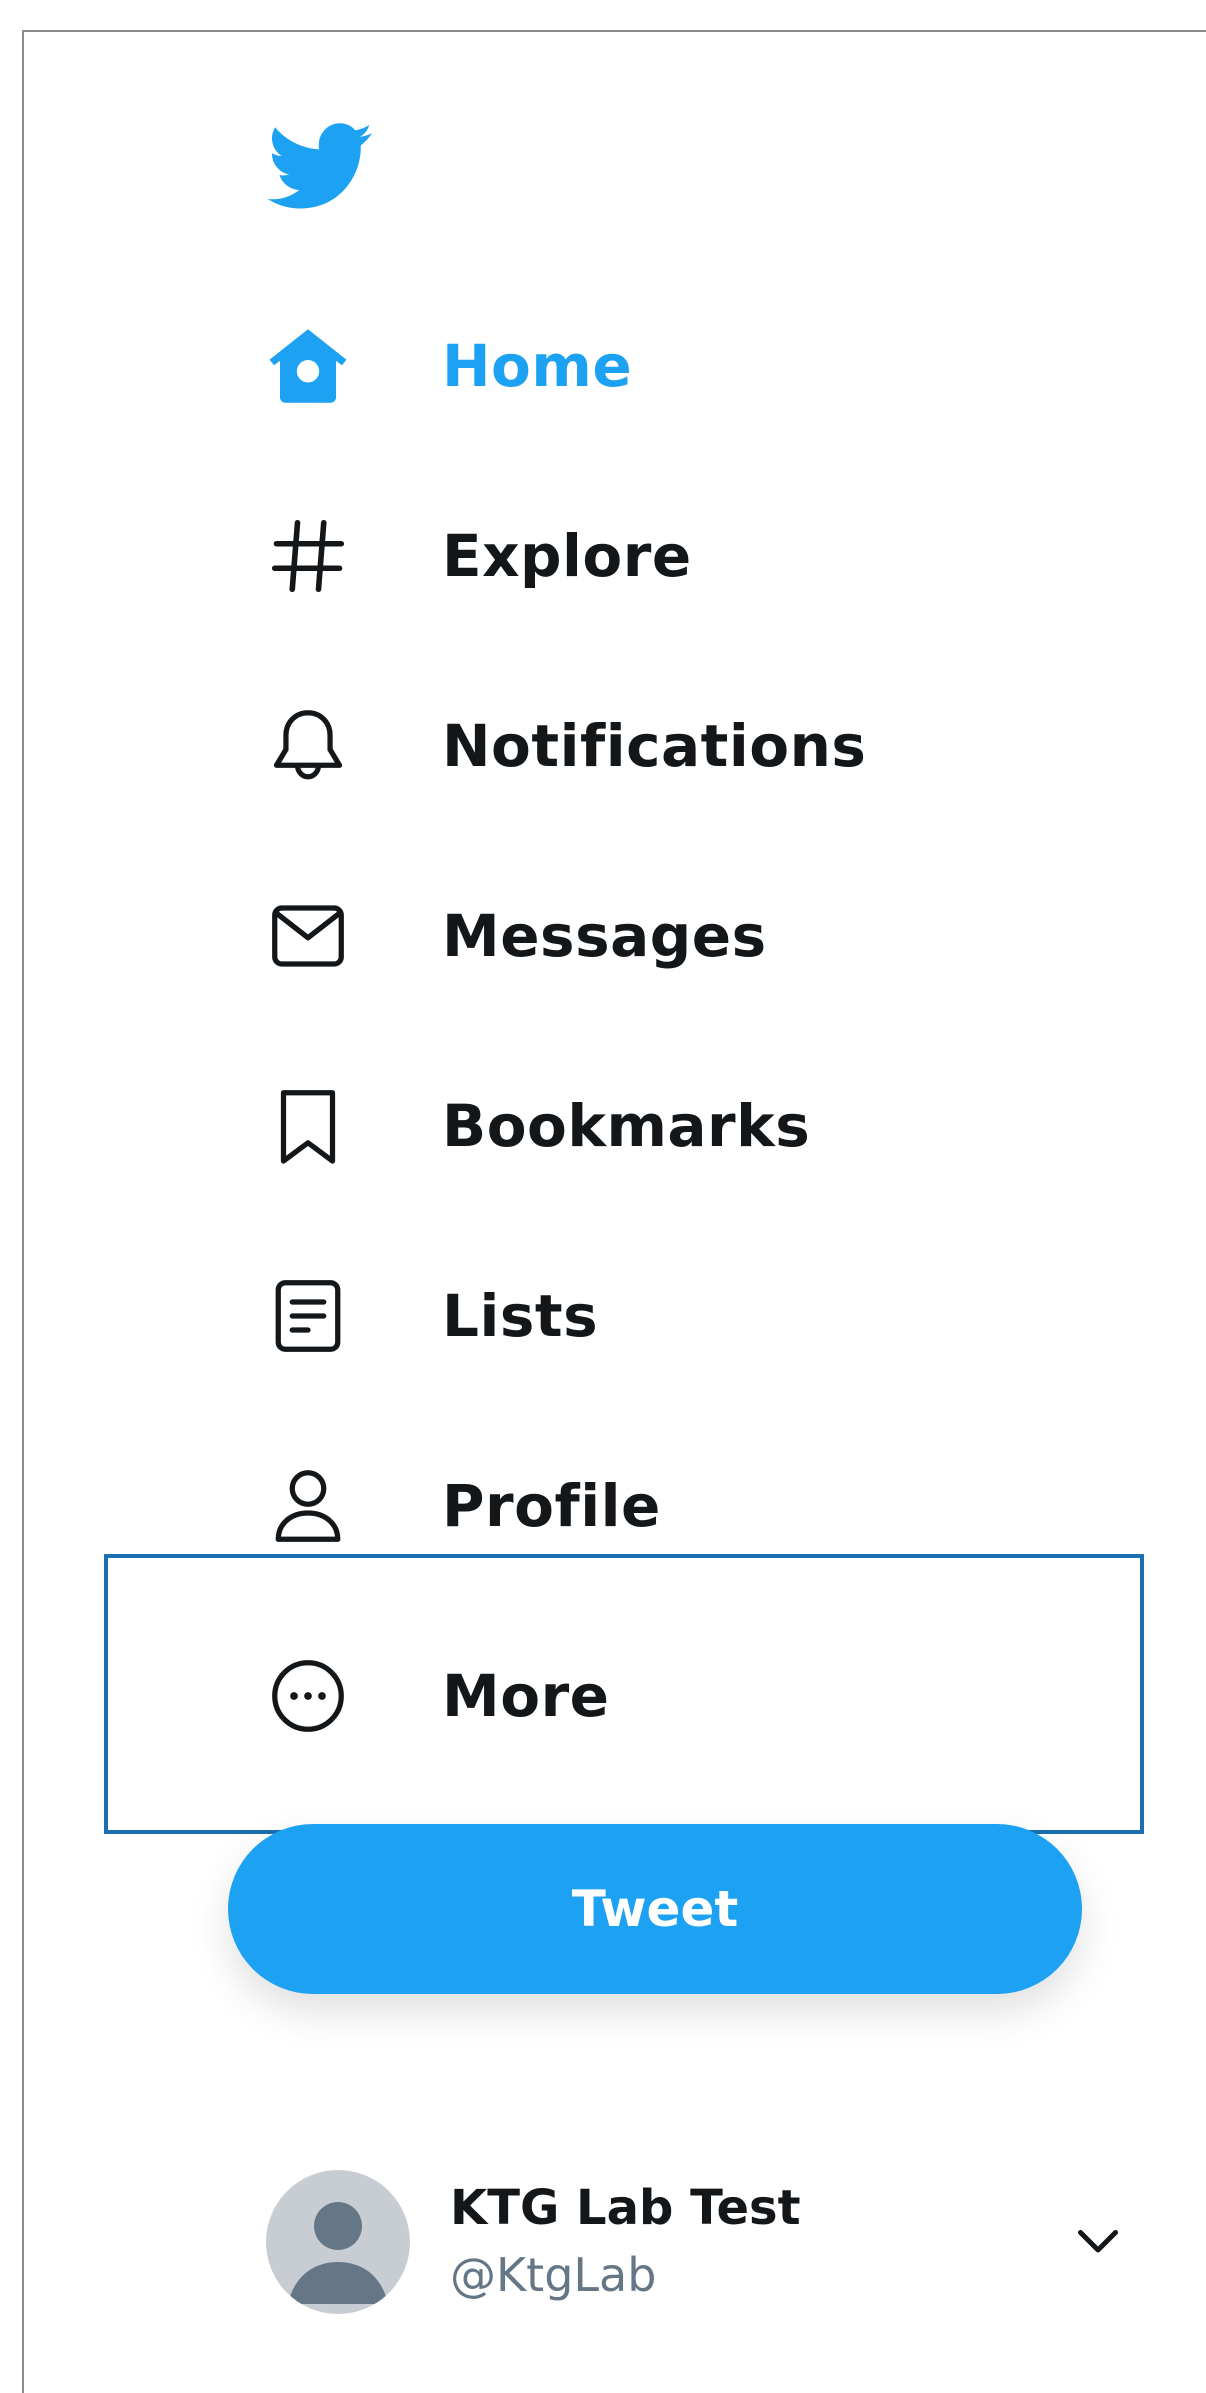 The width and height of the screenshot is (1206, 2393). Describe the element at coordinates (655, 1909) in the screenshot. I see `tweet-button: Tweet` at that location.